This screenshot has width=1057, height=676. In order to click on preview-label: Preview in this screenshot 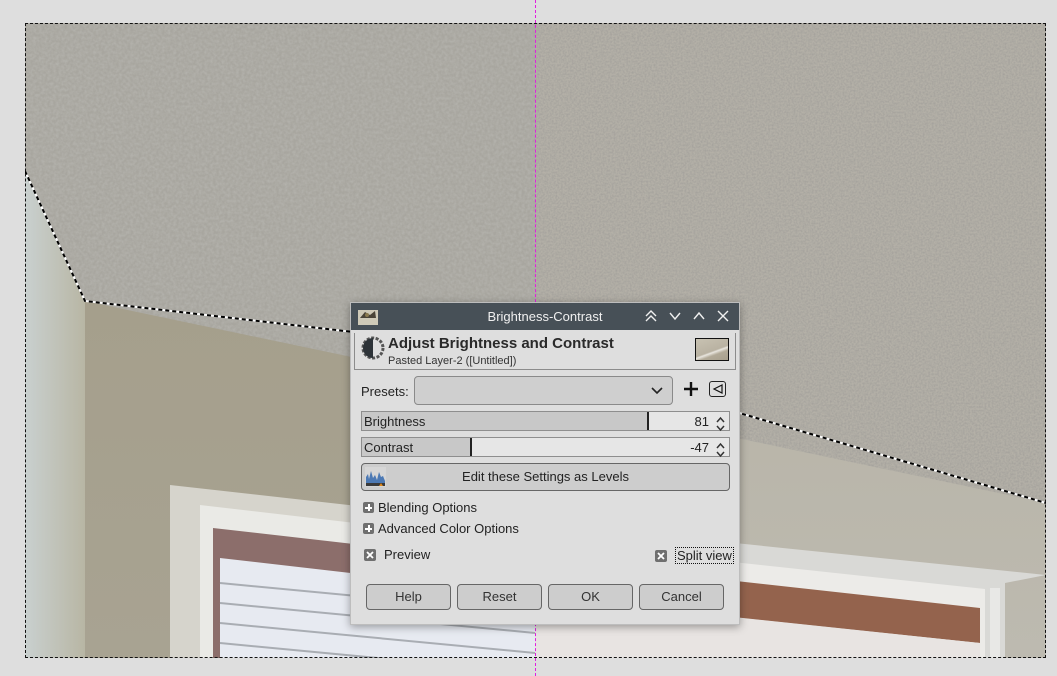, I will do `click(407, 554)`.